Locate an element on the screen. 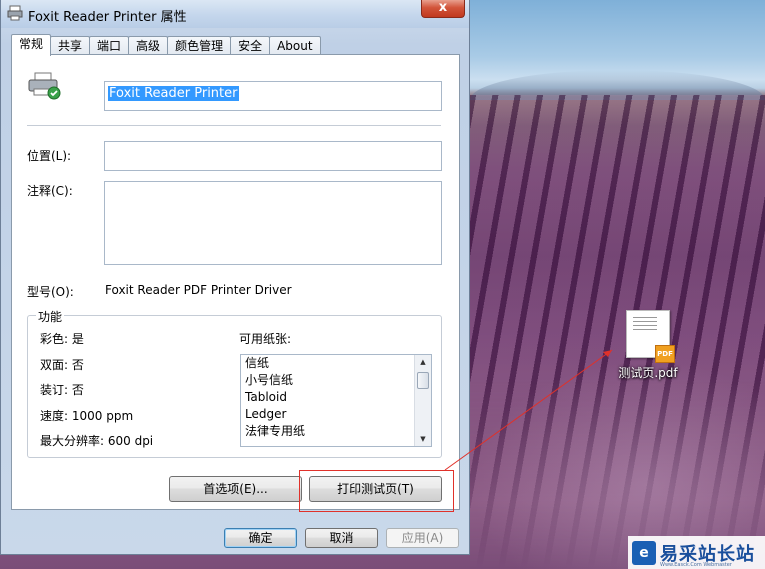 Image resolution: width=765 pixels, height=569 pixels. list-item: Ledger is located at coordinates (336, 414).